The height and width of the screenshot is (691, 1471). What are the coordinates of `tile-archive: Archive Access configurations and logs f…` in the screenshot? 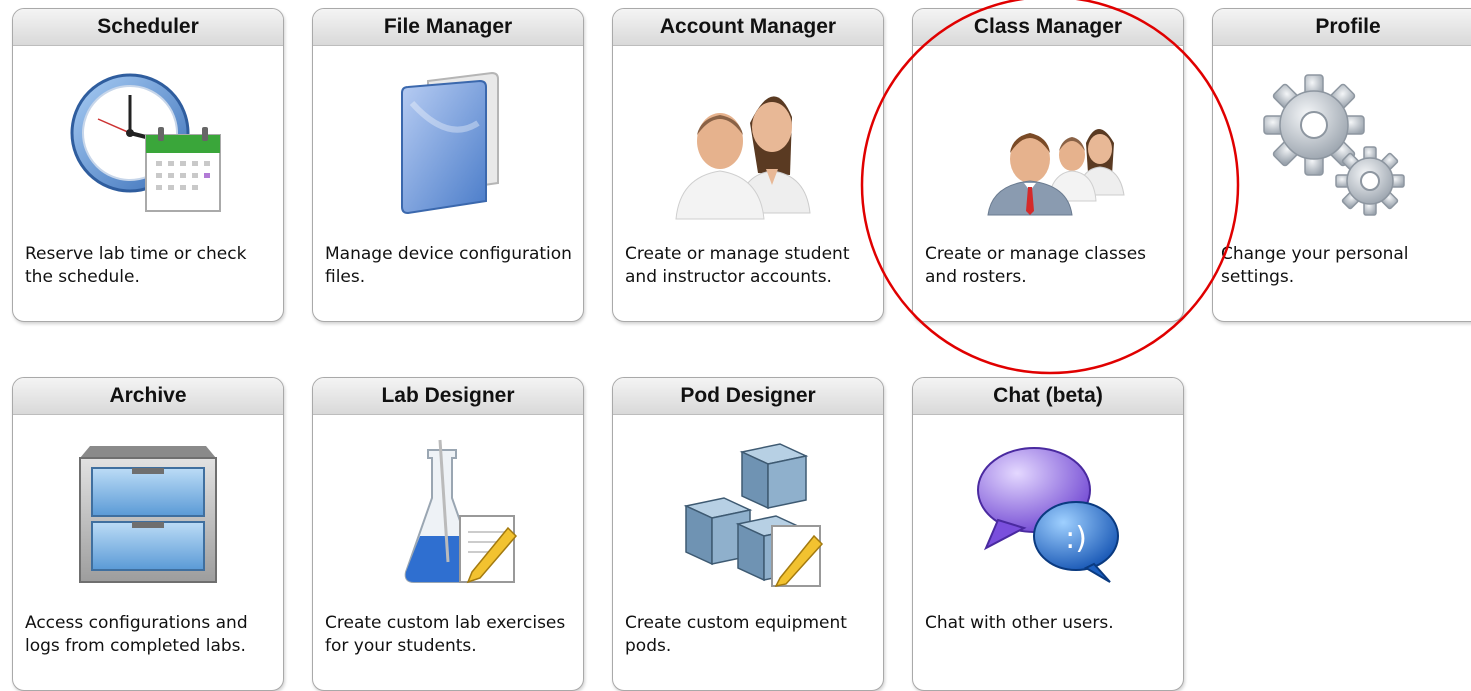 It's located at (148, 534).